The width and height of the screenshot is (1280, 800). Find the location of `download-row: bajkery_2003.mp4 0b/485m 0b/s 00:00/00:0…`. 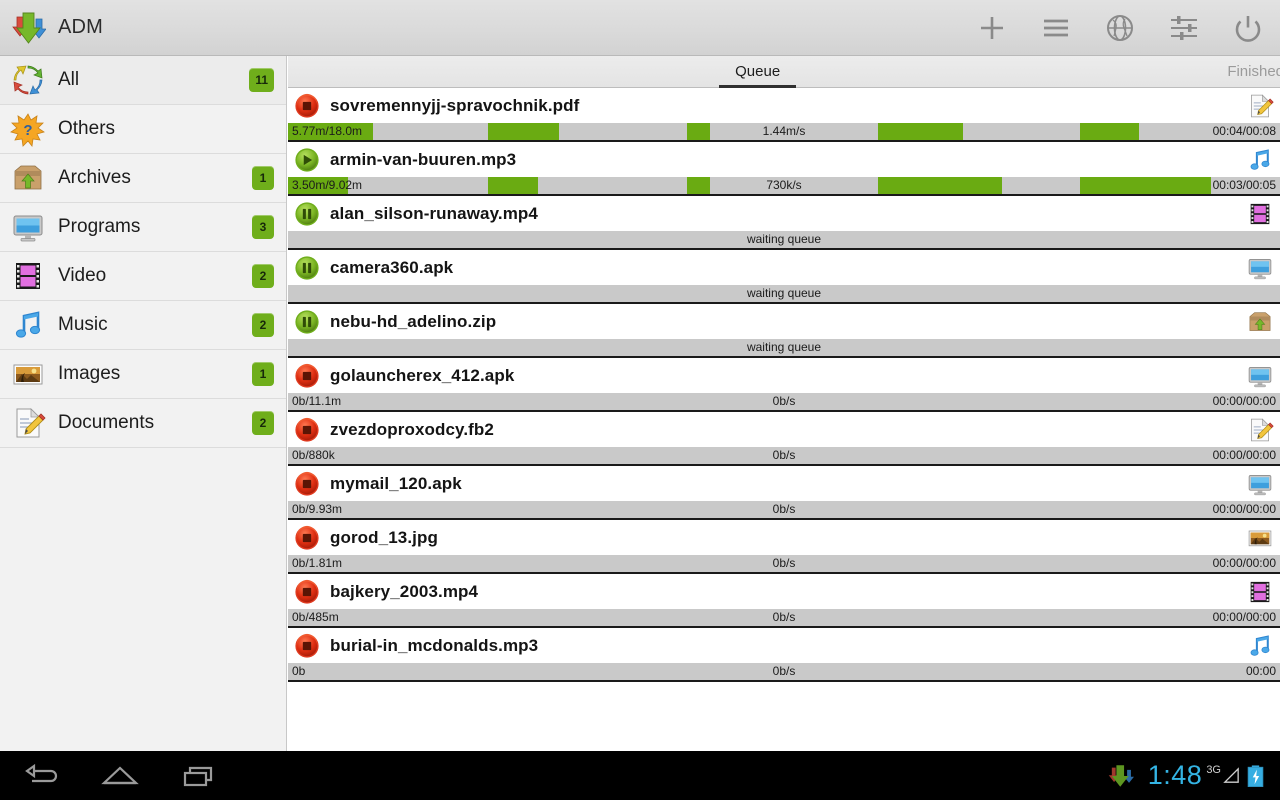

download-row: bajkery_2003.mp4 0b/485m 0b/s 00:00/00:0… is located at coordinates (784, 601).